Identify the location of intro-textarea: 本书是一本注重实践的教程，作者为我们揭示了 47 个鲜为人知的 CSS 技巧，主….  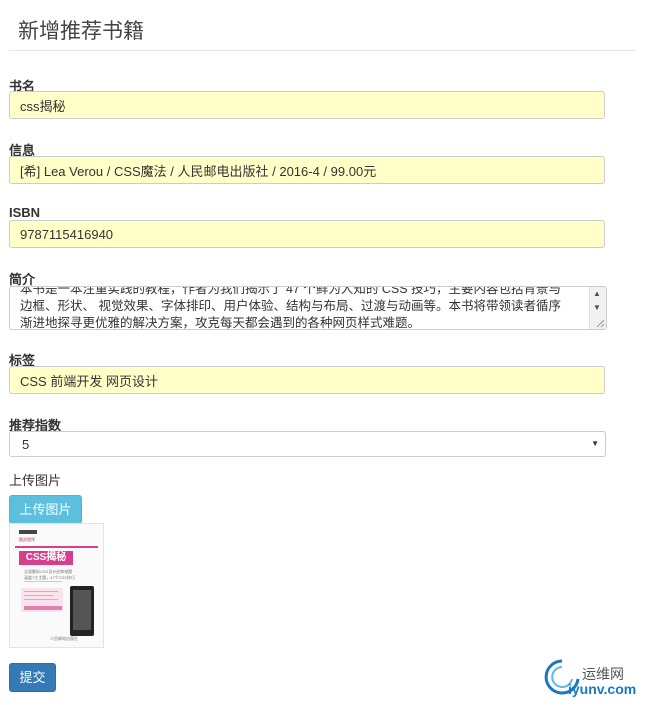
(308, 308).